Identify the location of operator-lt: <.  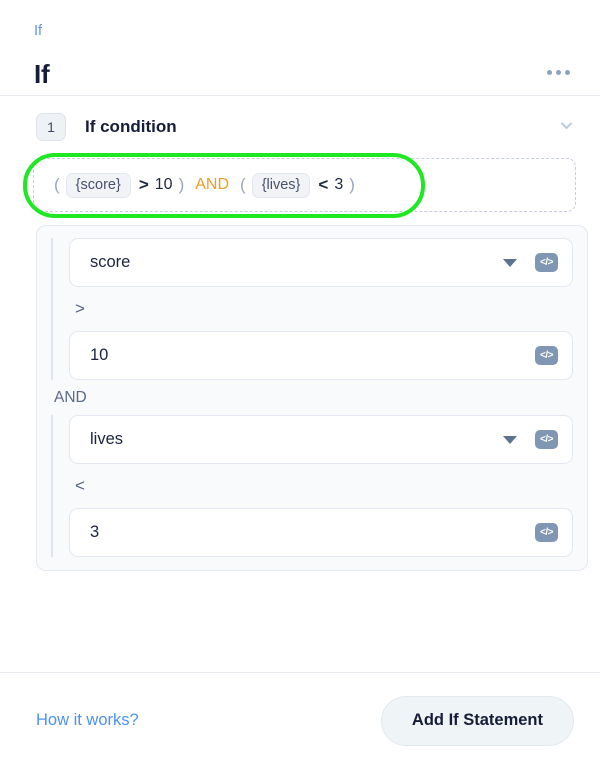
(323, 184).